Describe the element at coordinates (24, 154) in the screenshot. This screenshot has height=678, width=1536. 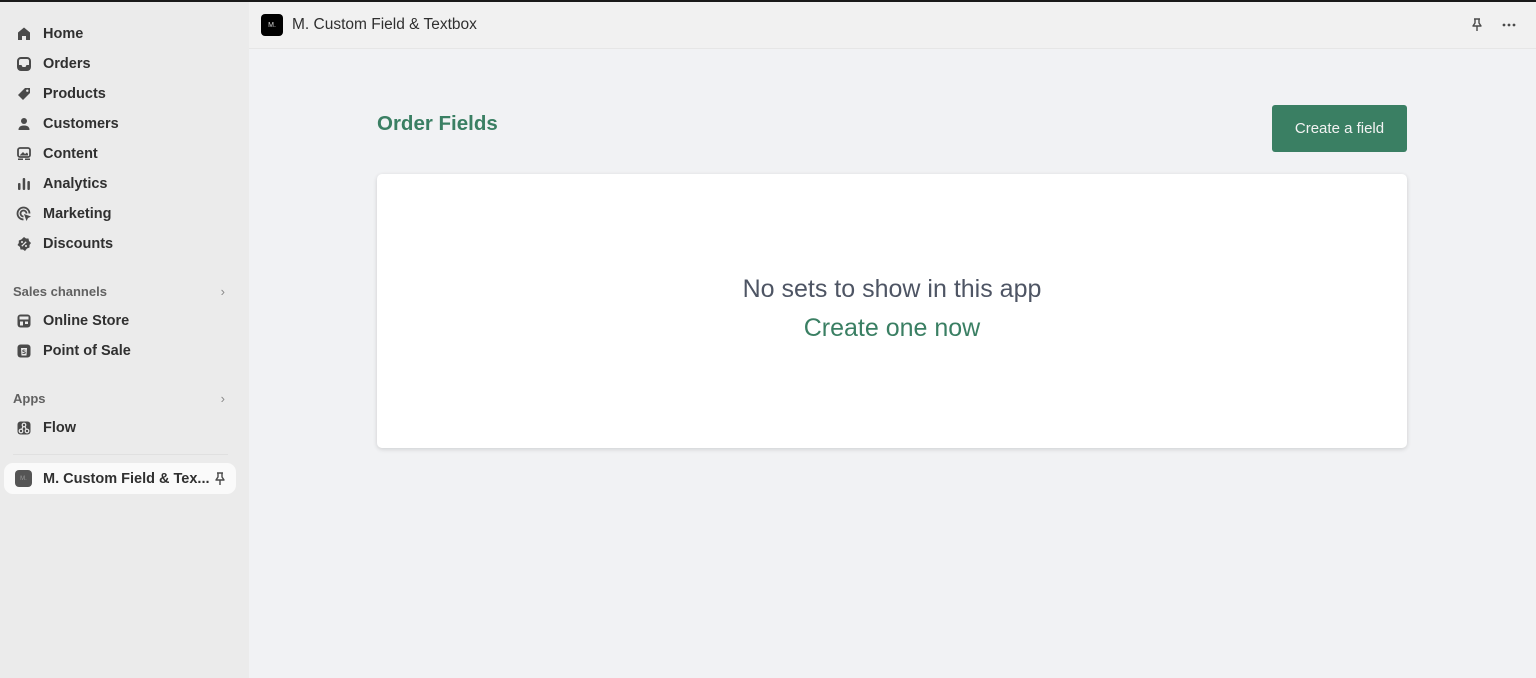
I see `image-icon` at that location.